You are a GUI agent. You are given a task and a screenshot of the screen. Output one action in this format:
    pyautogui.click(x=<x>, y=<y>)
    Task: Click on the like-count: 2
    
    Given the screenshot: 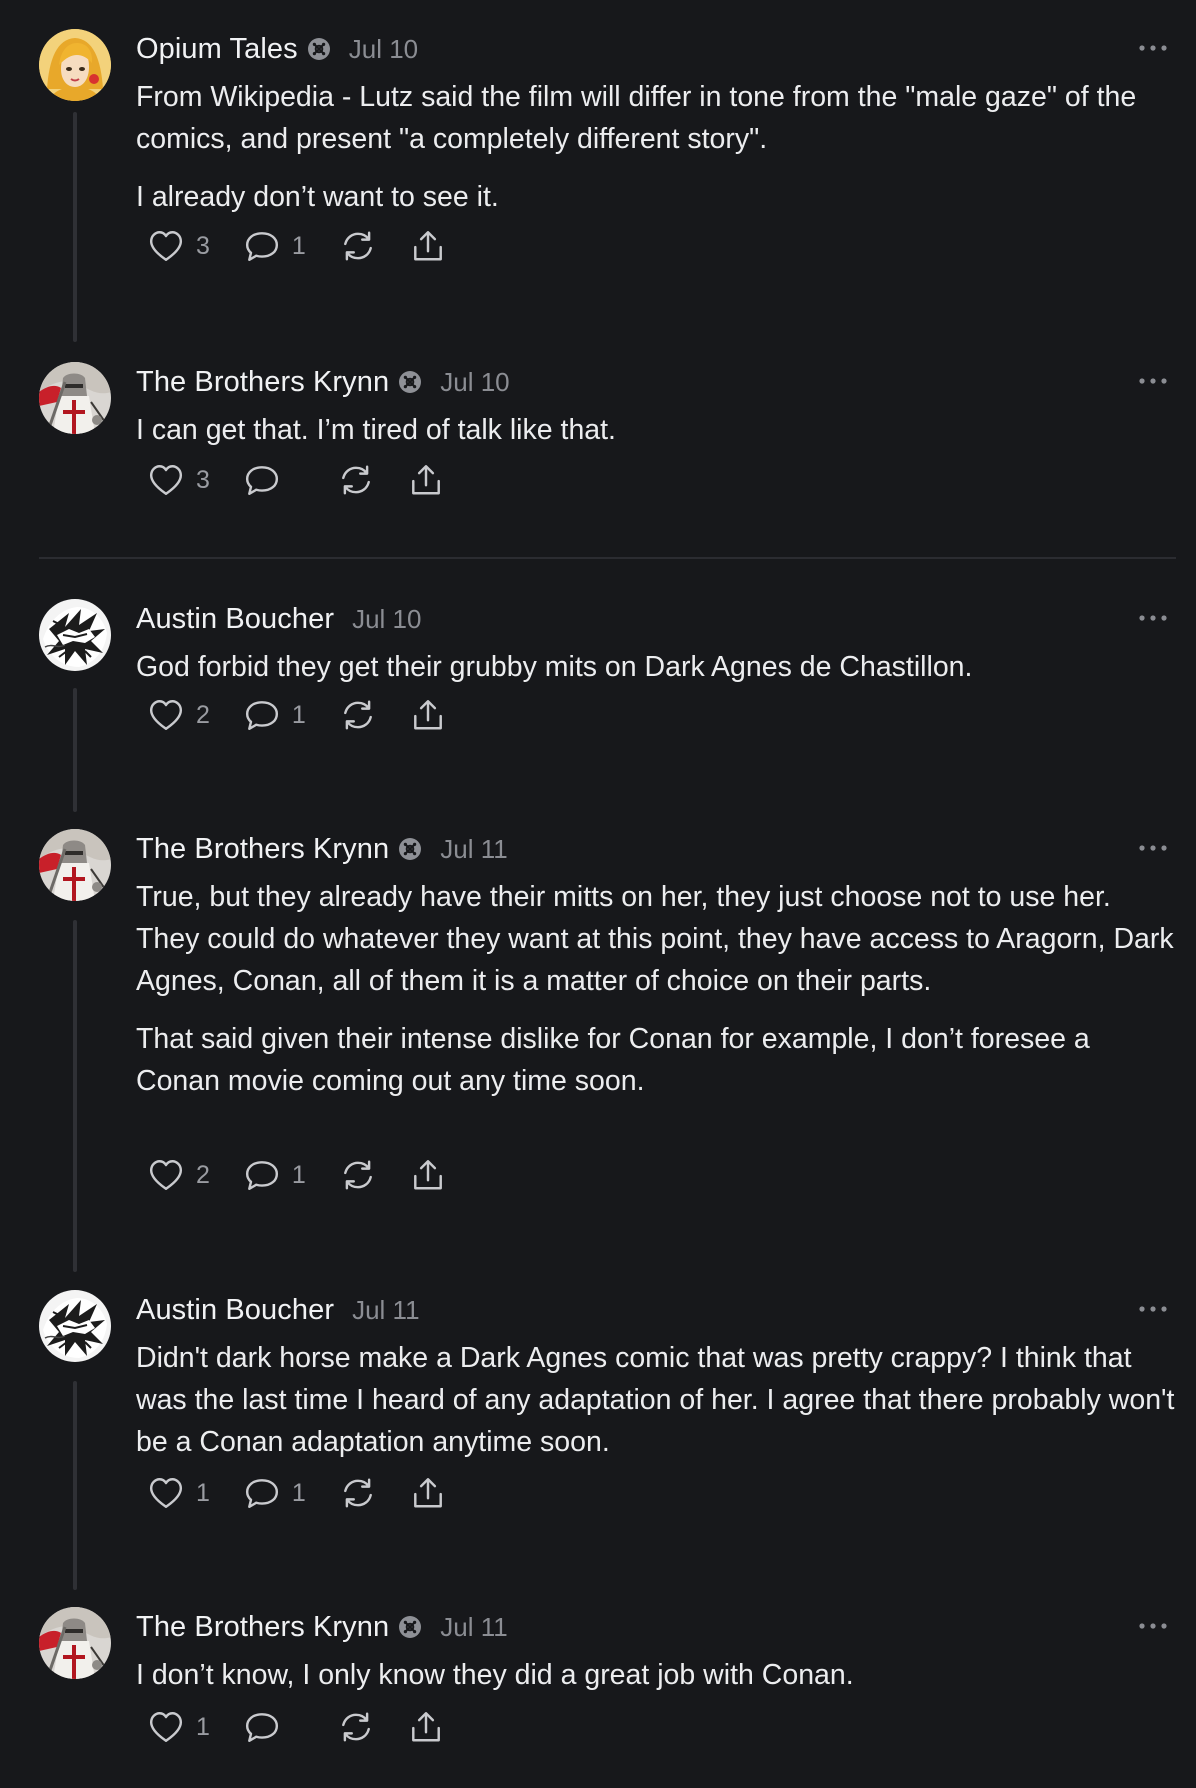 What is the action you would take?
    pyautogui.click(x=203, y=714)
    